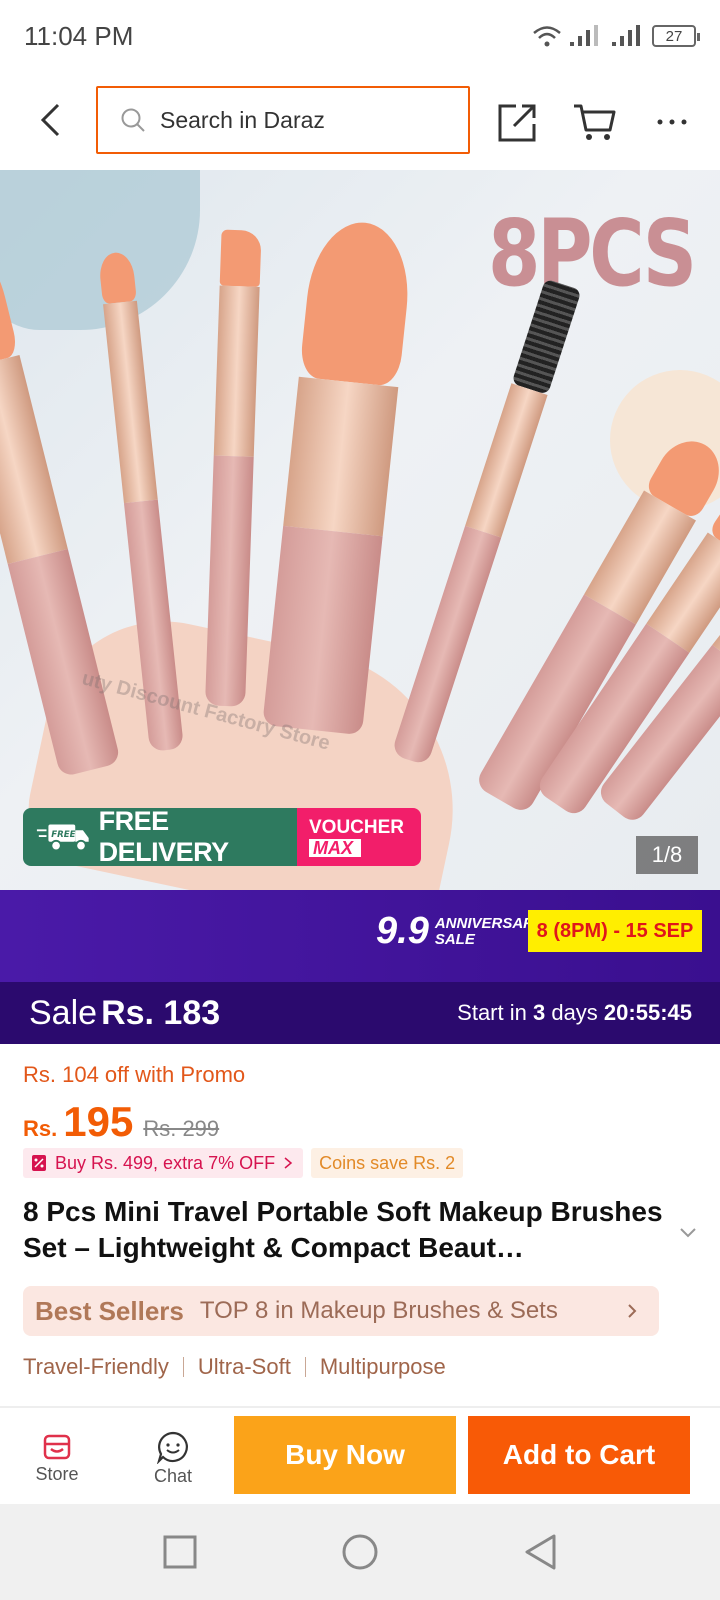 This screenshot has width=720, height=1600. I want to click on triangle-back-icon, so click(540, 1552).